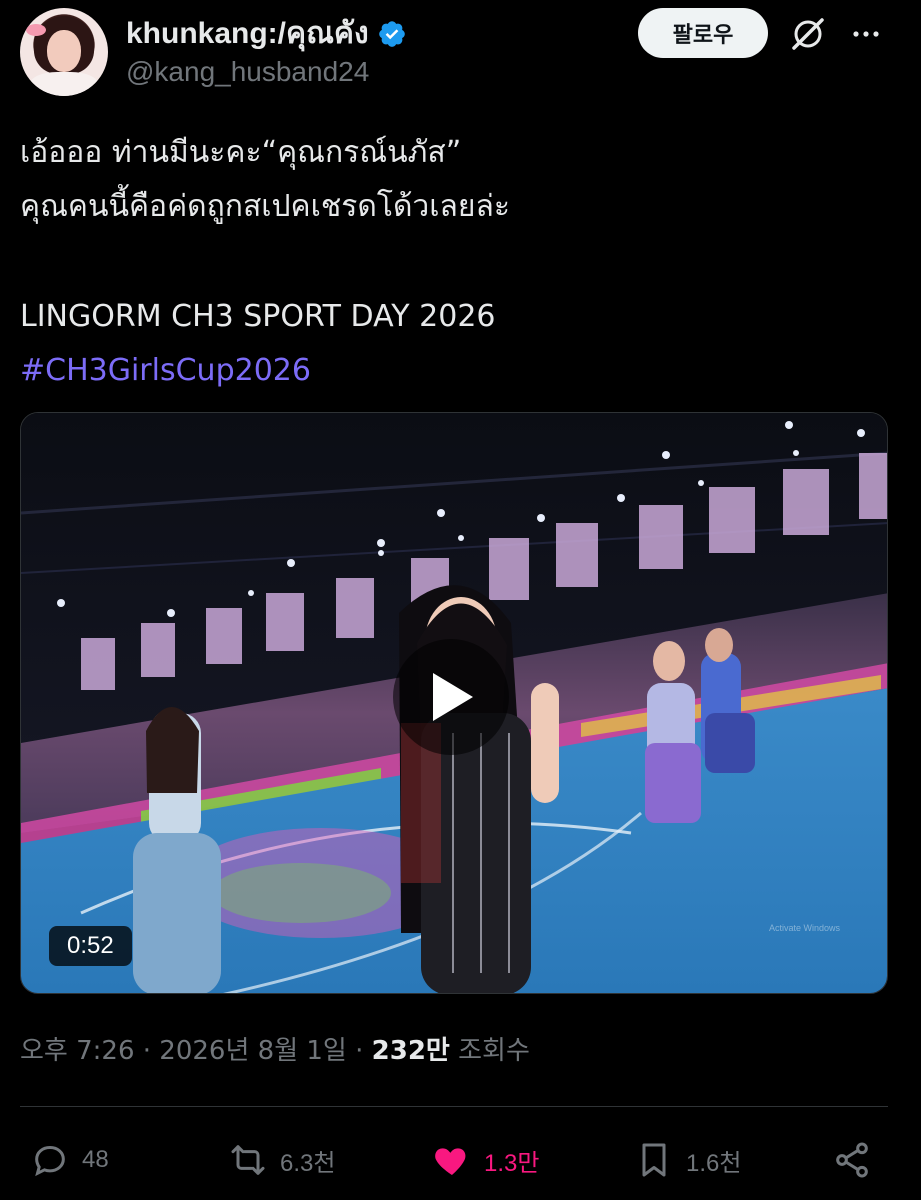  I want to click on verified-badge-icon, so click(391, 33).